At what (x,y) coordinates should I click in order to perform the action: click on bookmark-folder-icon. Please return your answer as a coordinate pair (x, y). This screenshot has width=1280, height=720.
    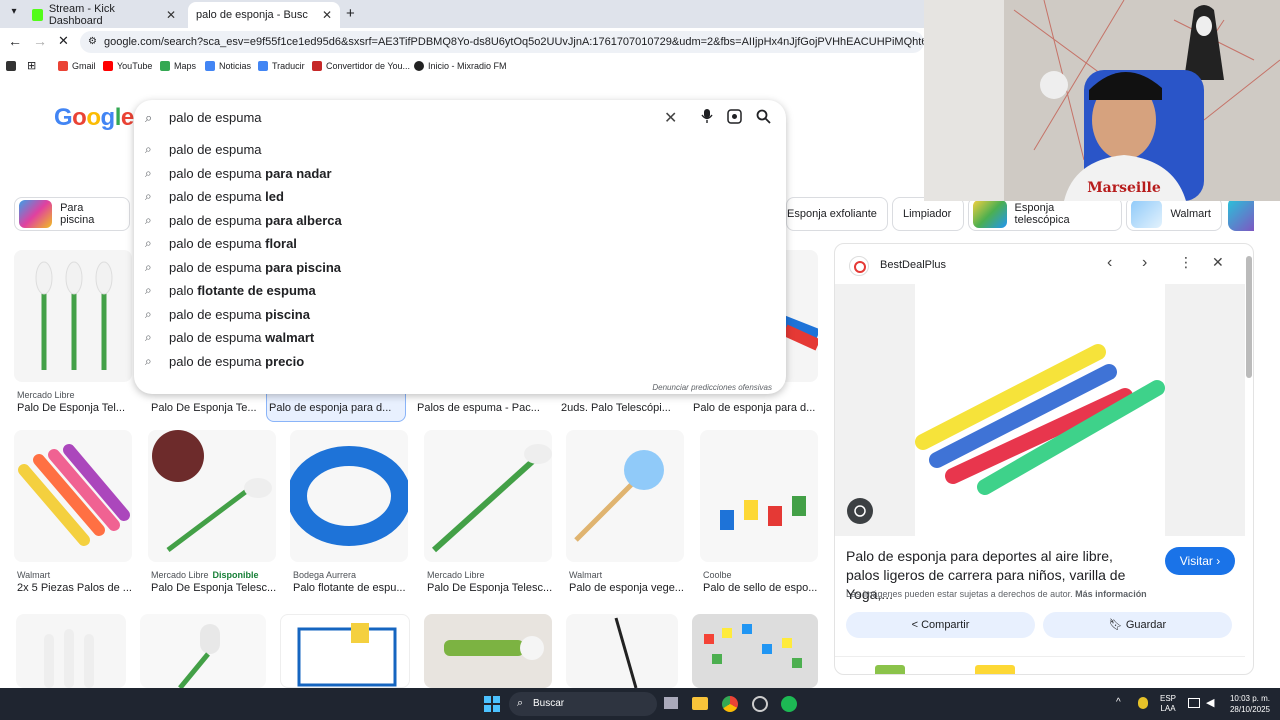
    Looking at the image, I should click on (11, 66).